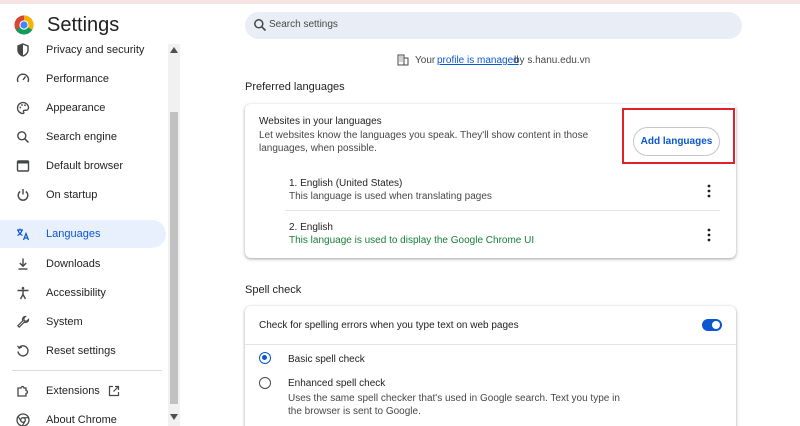 The width and height of the screenshot is (800, 426). I want to click on sidebar-item-label: Accessibility, so click(76, 293).